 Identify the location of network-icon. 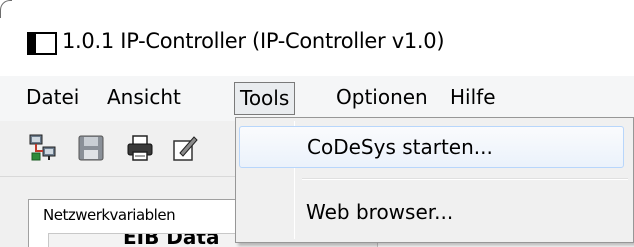
(43, 148).